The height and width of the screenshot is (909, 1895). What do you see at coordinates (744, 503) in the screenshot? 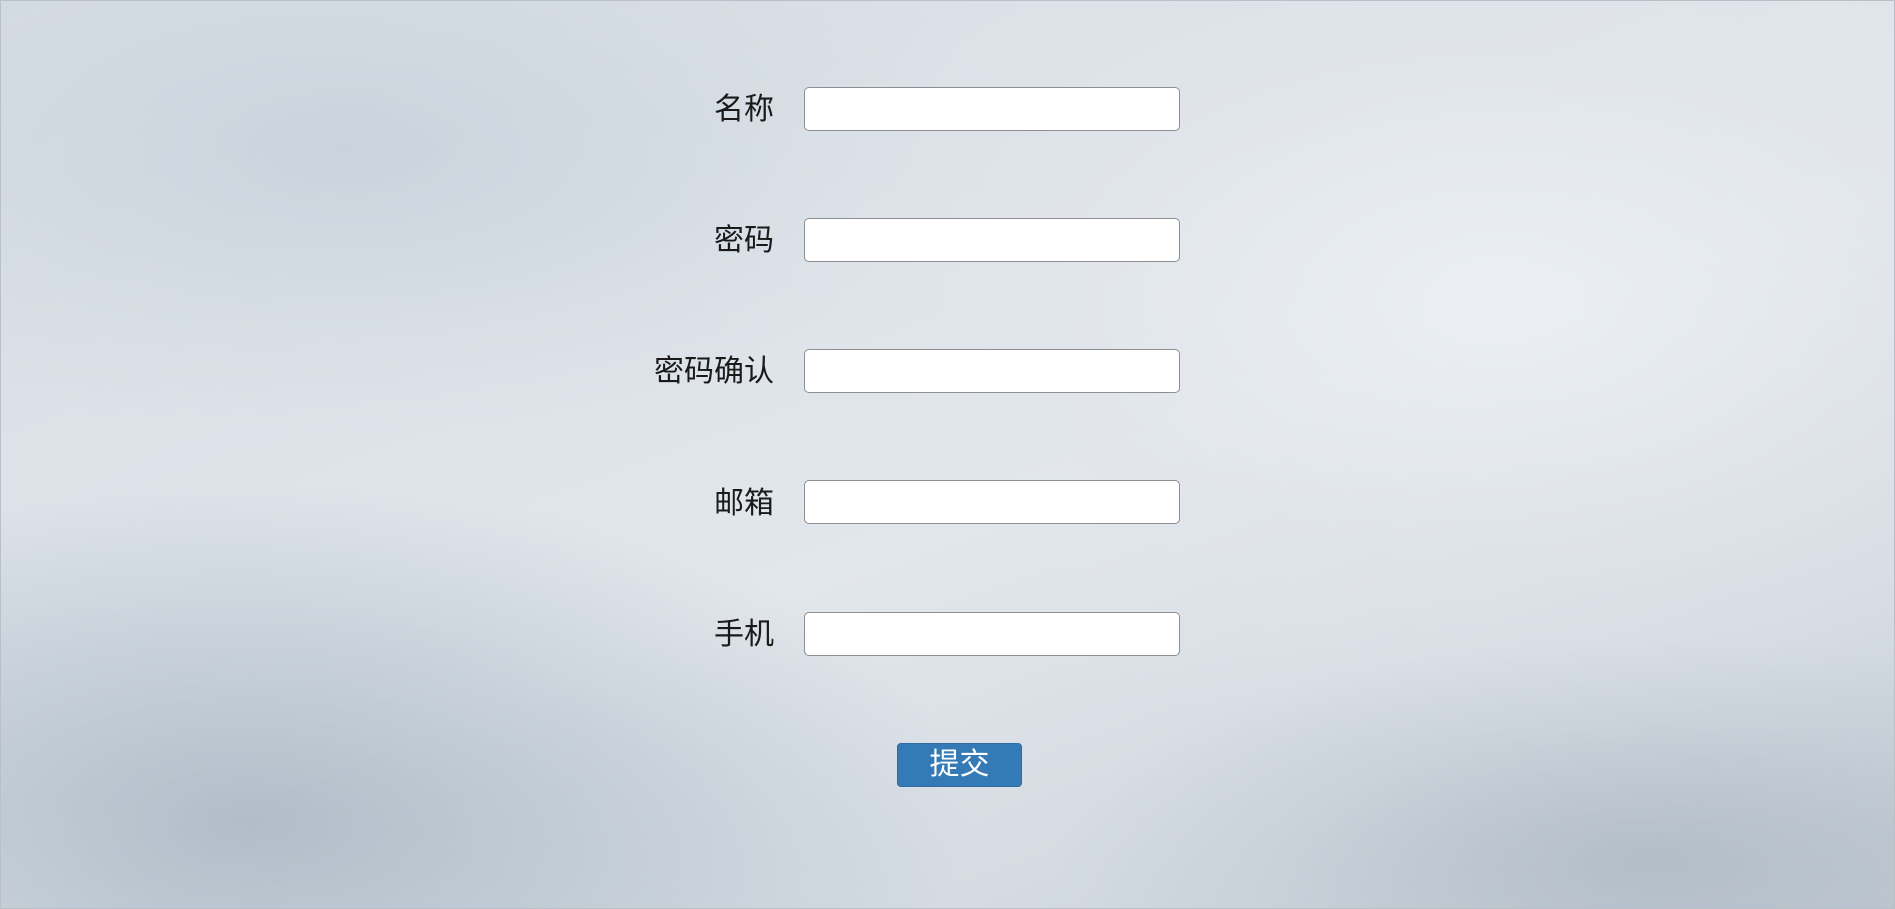
I see `email-label: 邮箱` at bounding box center [744, 503].